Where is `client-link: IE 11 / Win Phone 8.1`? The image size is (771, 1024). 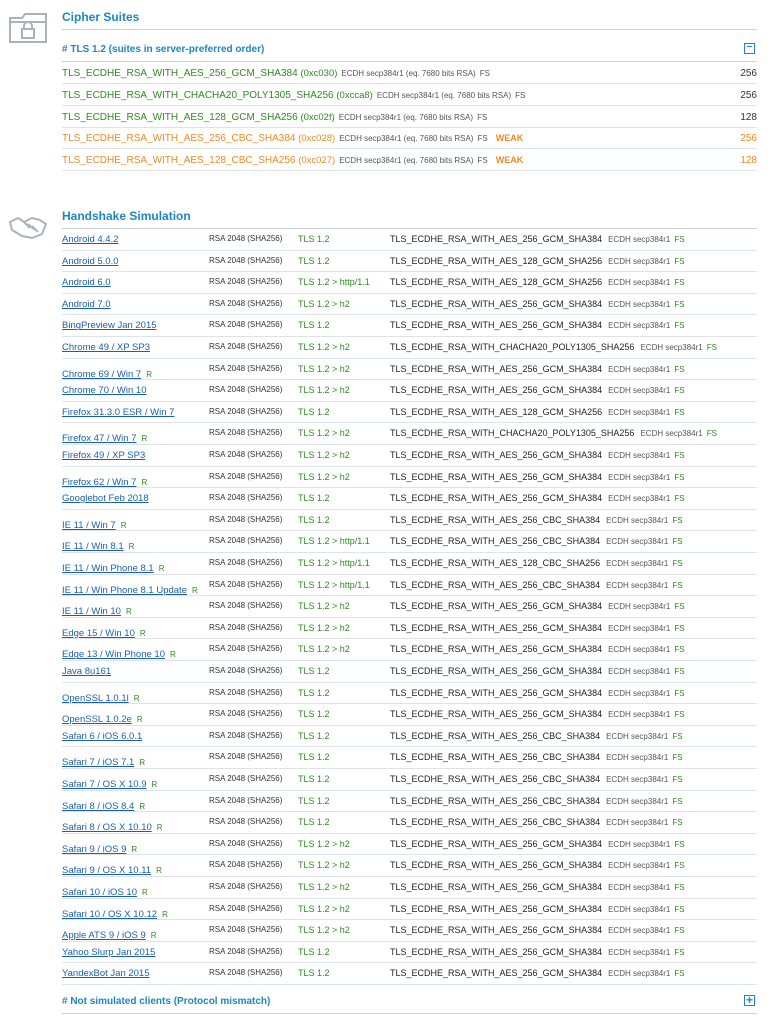
client-link: IE 11 / Win Phone 8.1 is located at coordinates (108, 568).